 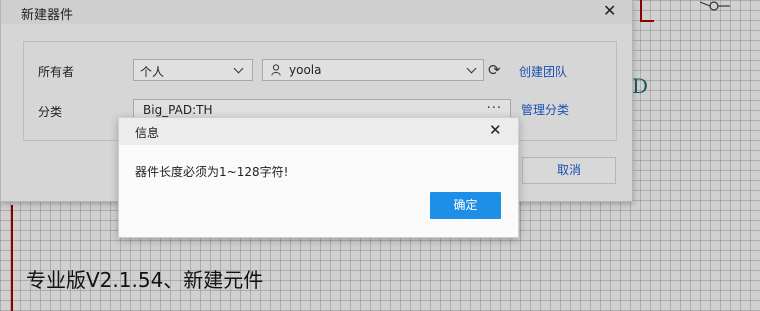 What do you see at coordinates (641, 11) in the screenshot?
I see `schematic-border-top-right` at bounding box center [641, 11].